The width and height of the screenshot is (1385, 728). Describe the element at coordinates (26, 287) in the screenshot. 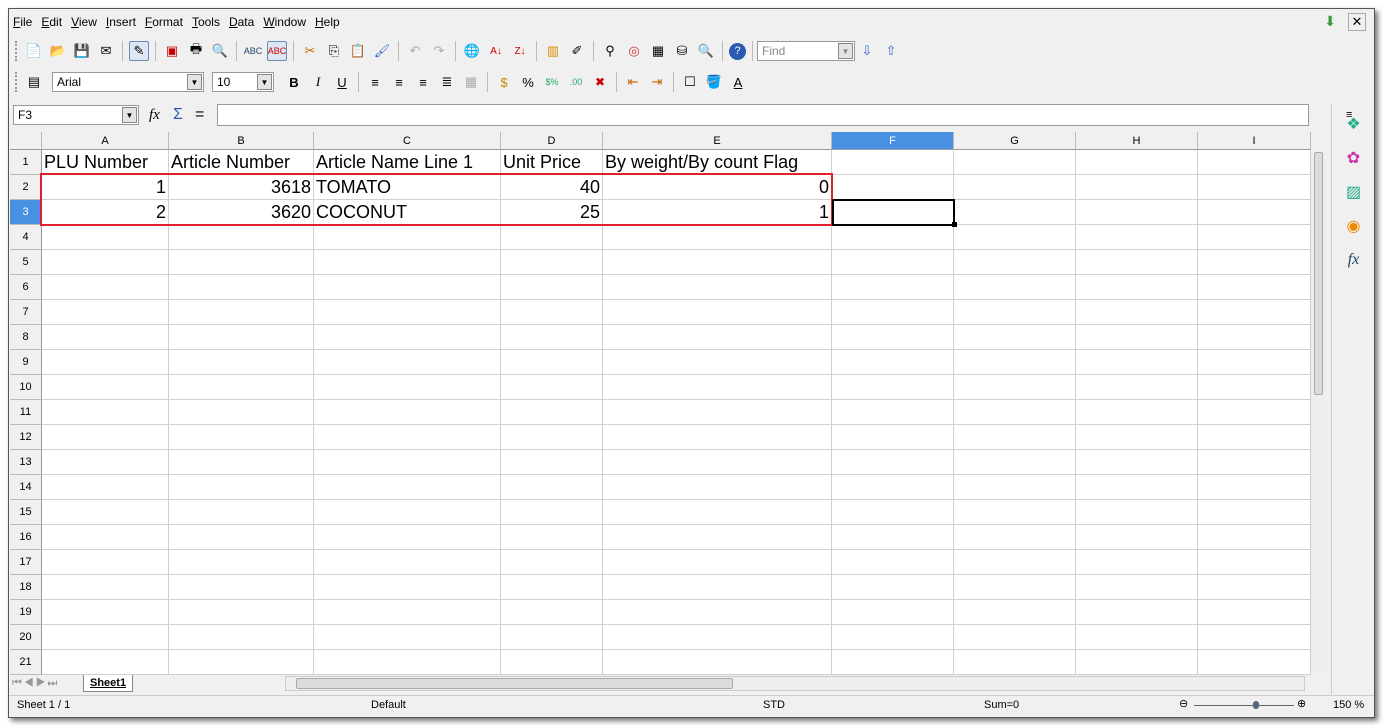

I see `row-header-6: 6` at that location.